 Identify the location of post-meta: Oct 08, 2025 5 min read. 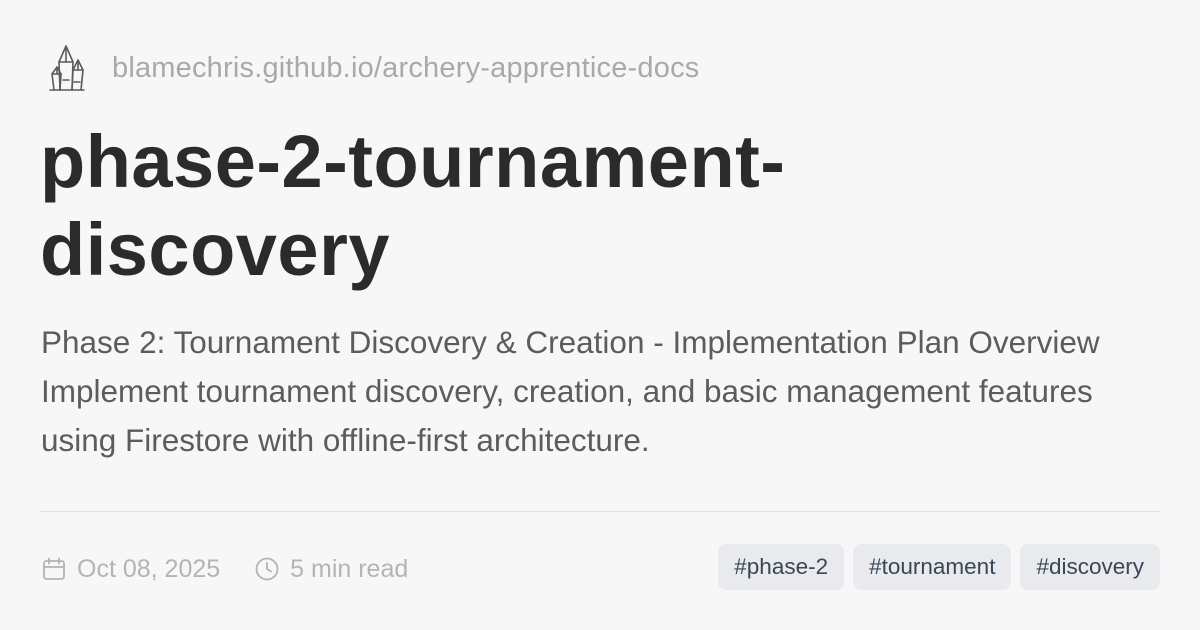
(224, 569).